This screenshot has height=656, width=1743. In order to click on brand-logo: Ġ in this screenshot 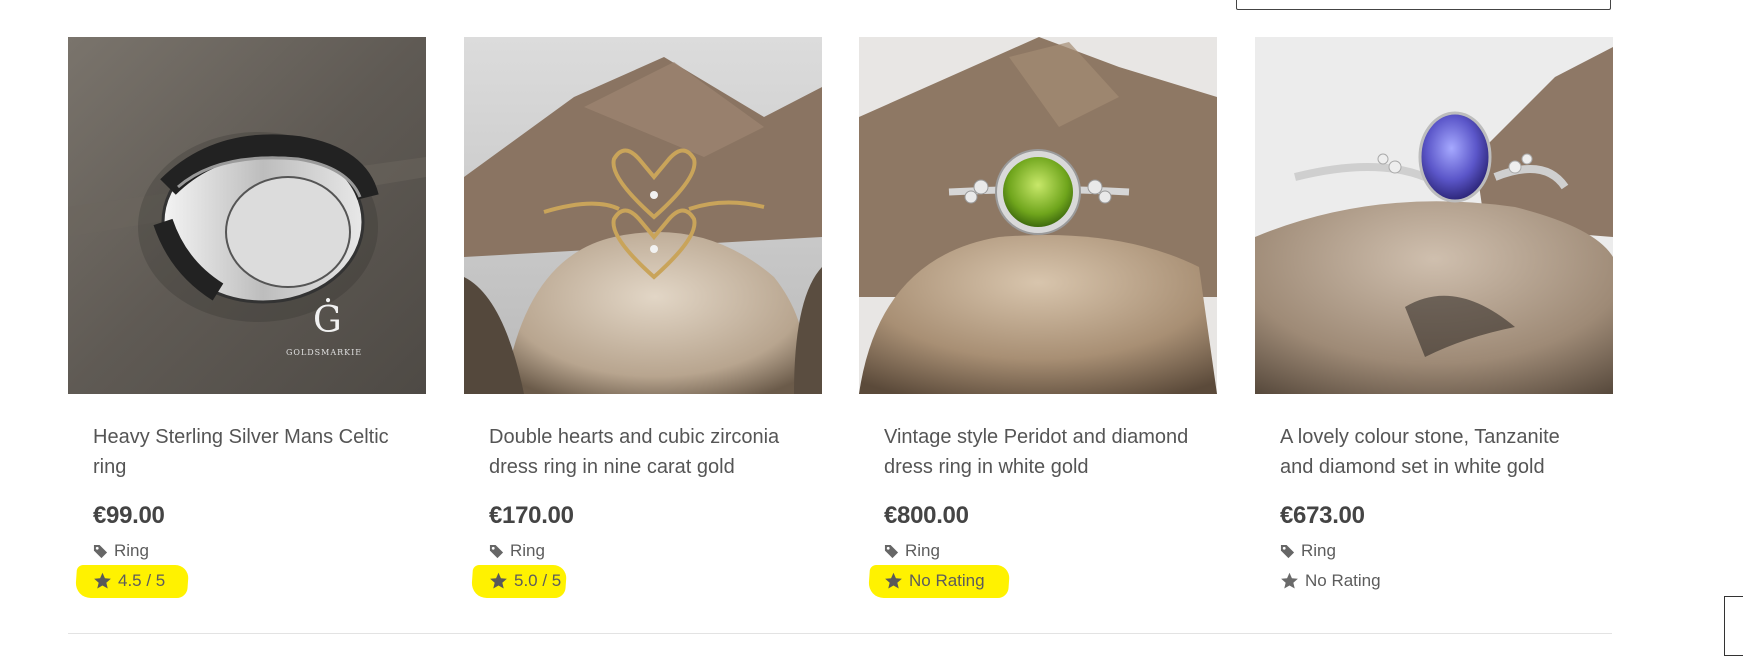, I will do `click(327, 320)`.